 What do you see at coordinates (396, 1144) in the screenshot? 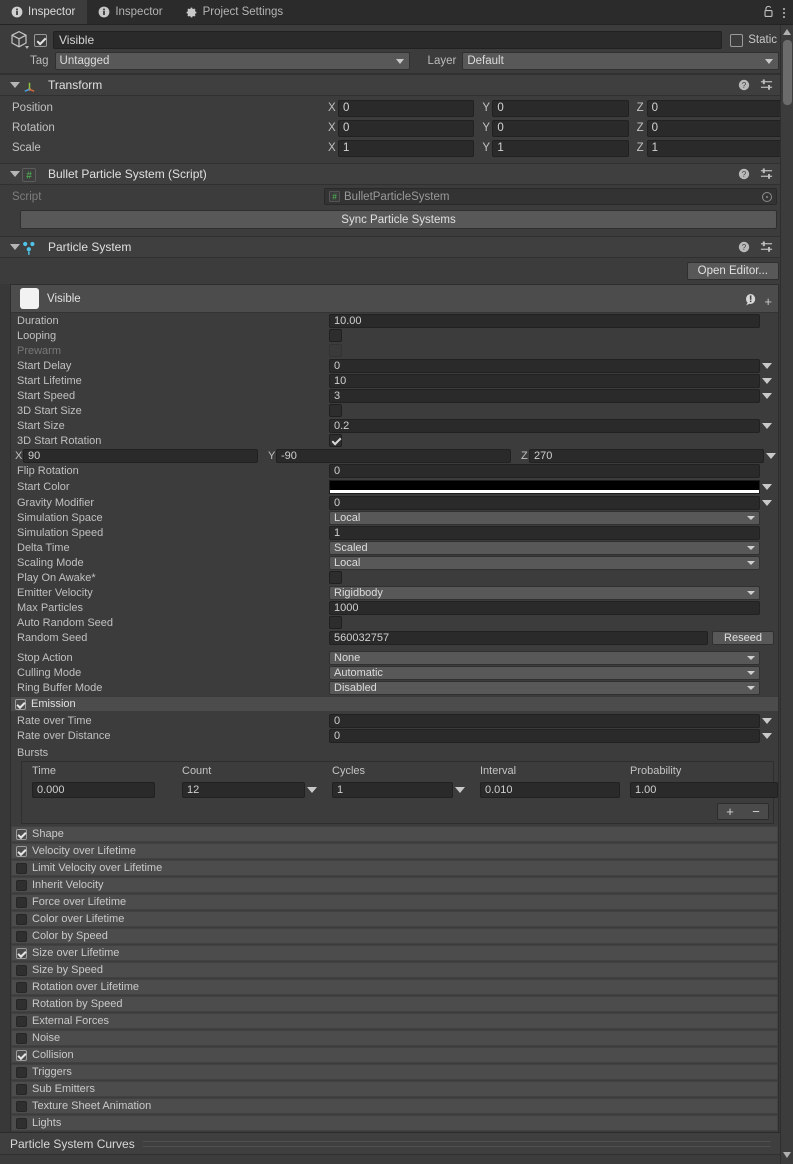
I see `particle-system-curves-bar: Particle System Curves` at bounding box center [396, 1144].